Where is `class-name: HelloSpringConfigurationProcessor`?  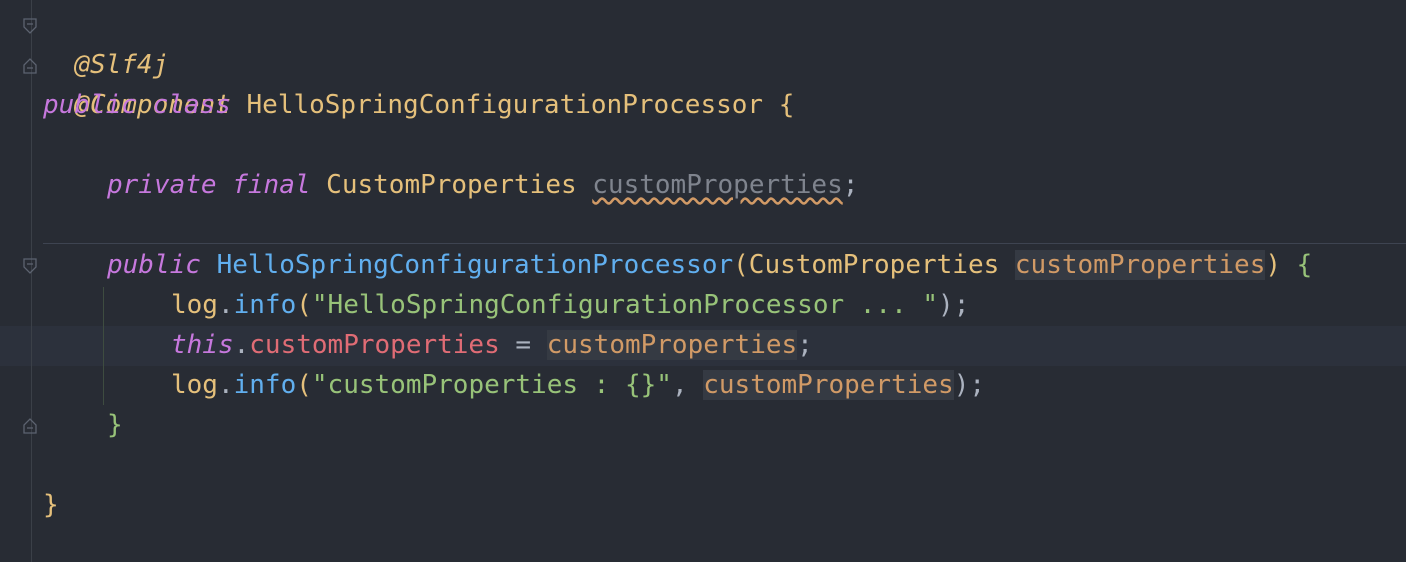 class-name: HelloSpringConfigurationProcessor is located at coordinates (505, 105).